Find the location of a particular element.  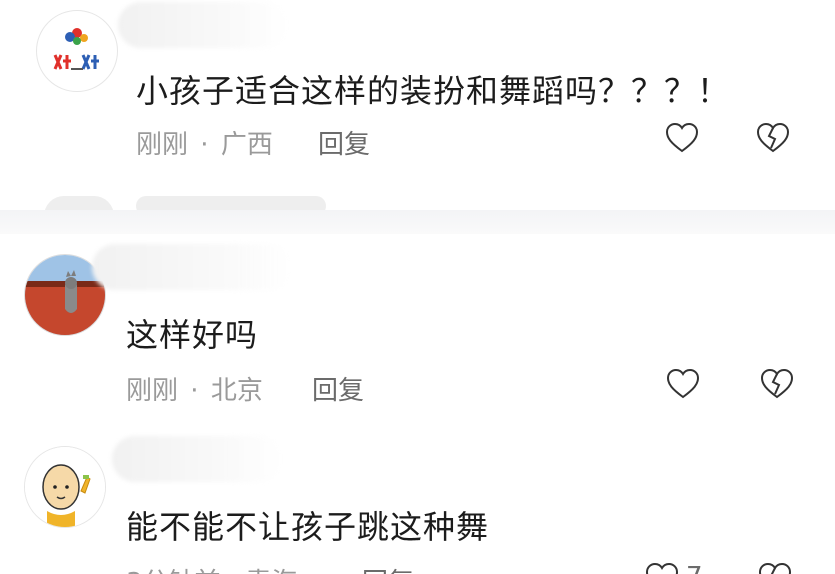

comment-text: 能不能不让孩子跳这种舞 is located at coordinates (308, 527).